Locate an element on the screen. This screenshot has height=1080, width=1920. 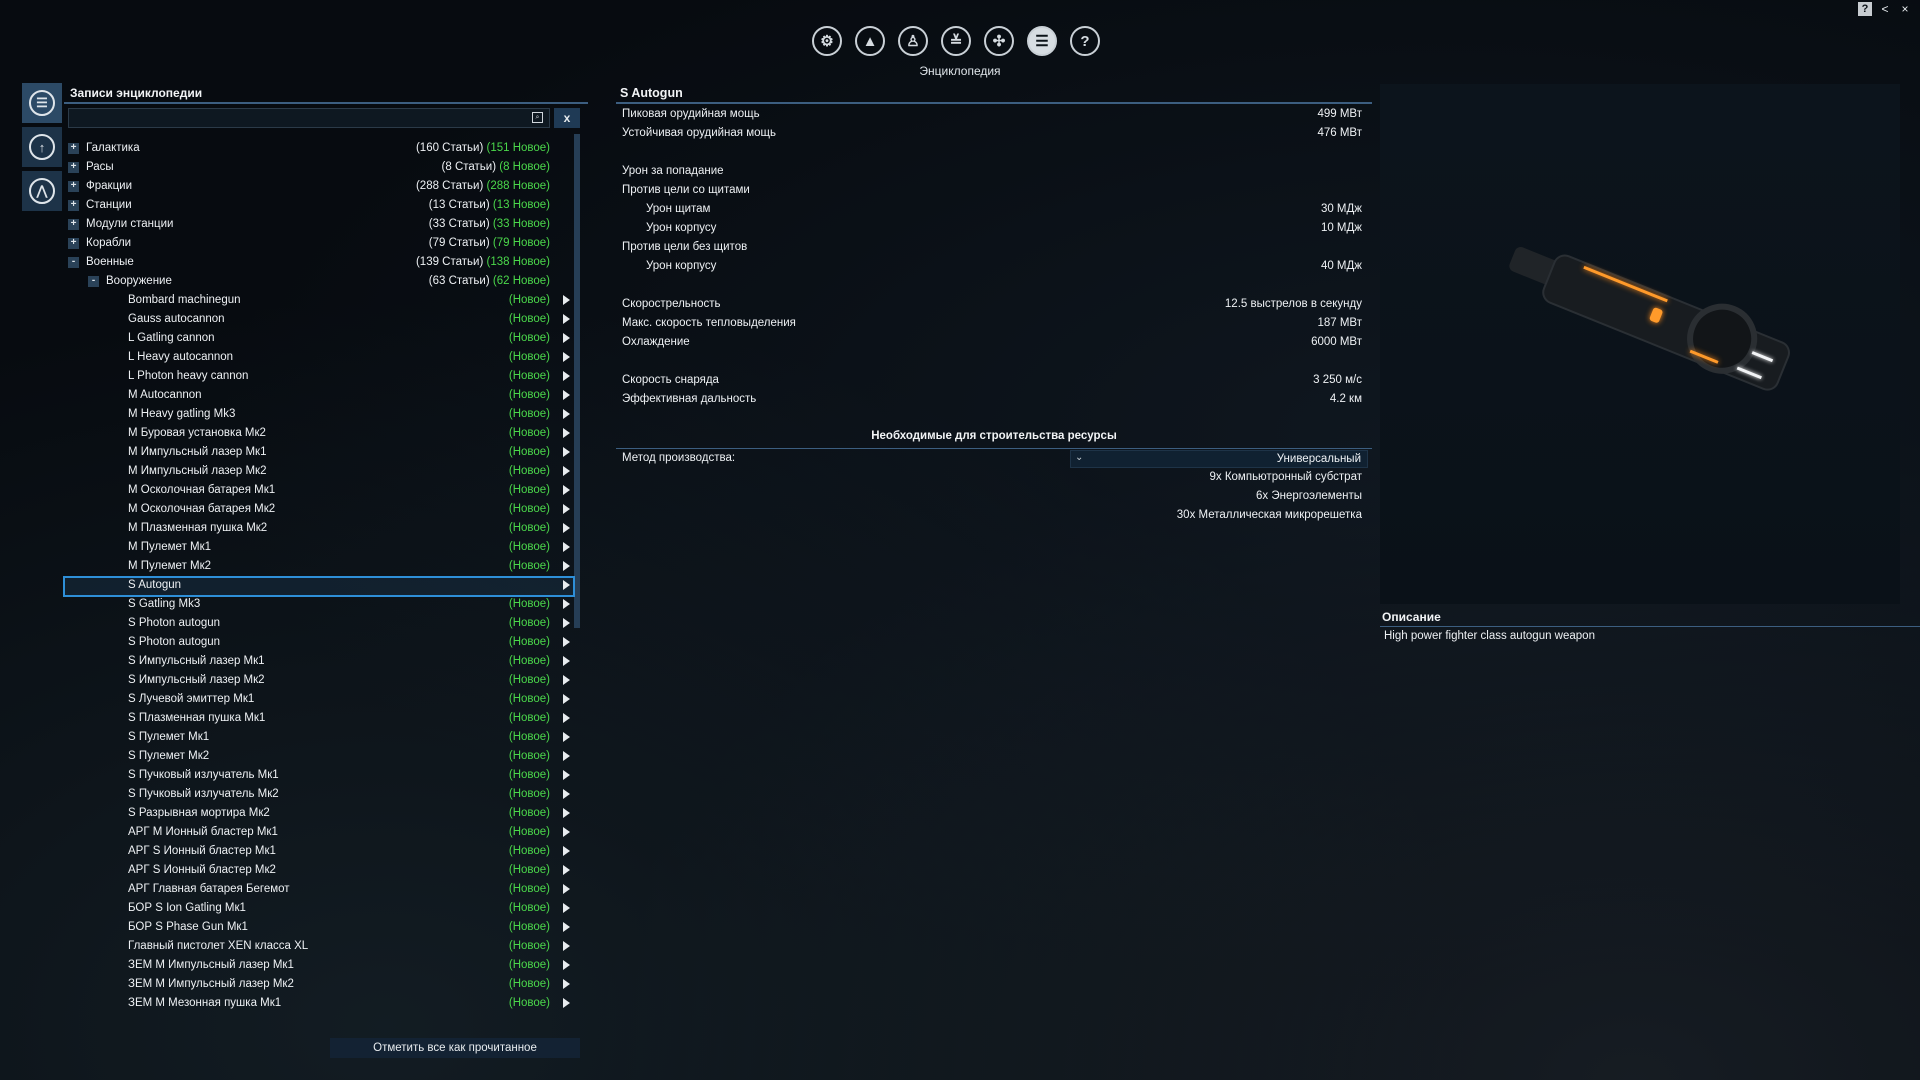
settings-icon: ⚙ is located at coordinates (827, 41).